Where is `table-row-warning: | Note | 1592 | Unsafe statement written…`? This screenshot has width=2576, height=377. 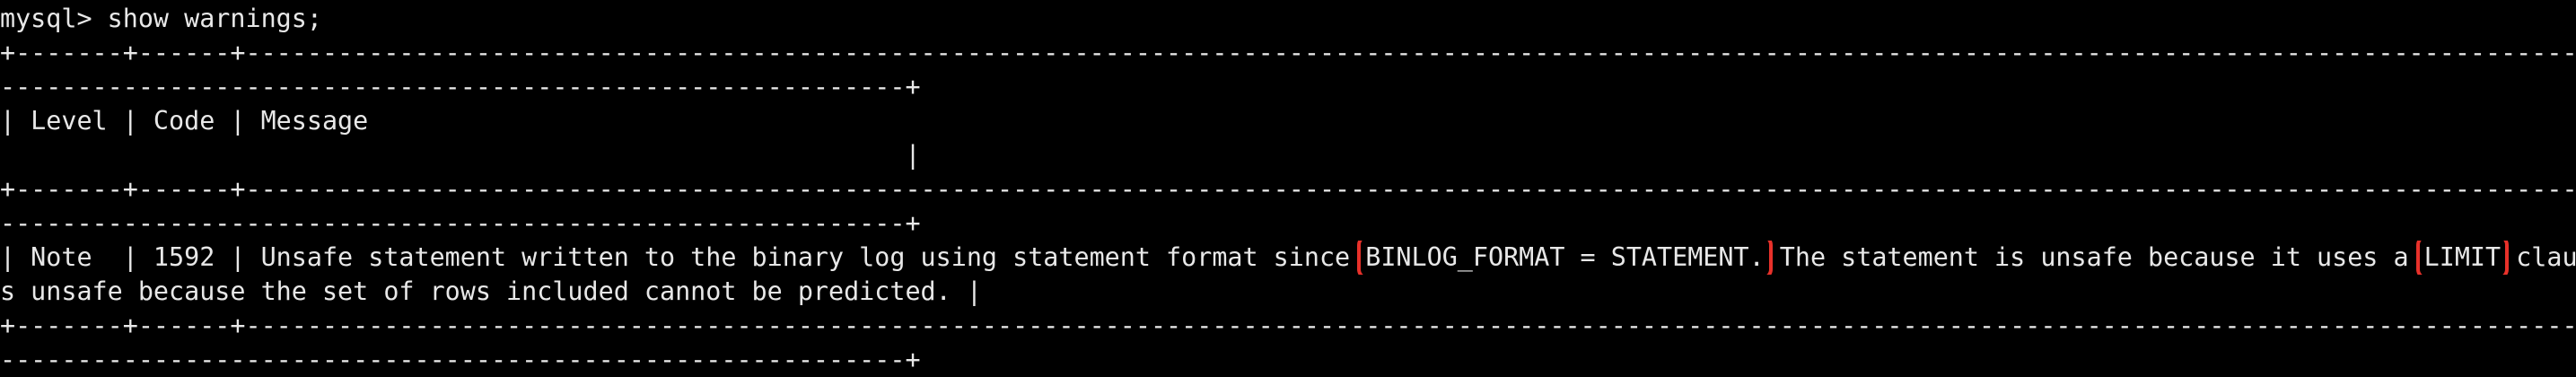
table-row-warning: | Note | 1592 | Unsafe statement written… is located at coordinates (1288, 258).